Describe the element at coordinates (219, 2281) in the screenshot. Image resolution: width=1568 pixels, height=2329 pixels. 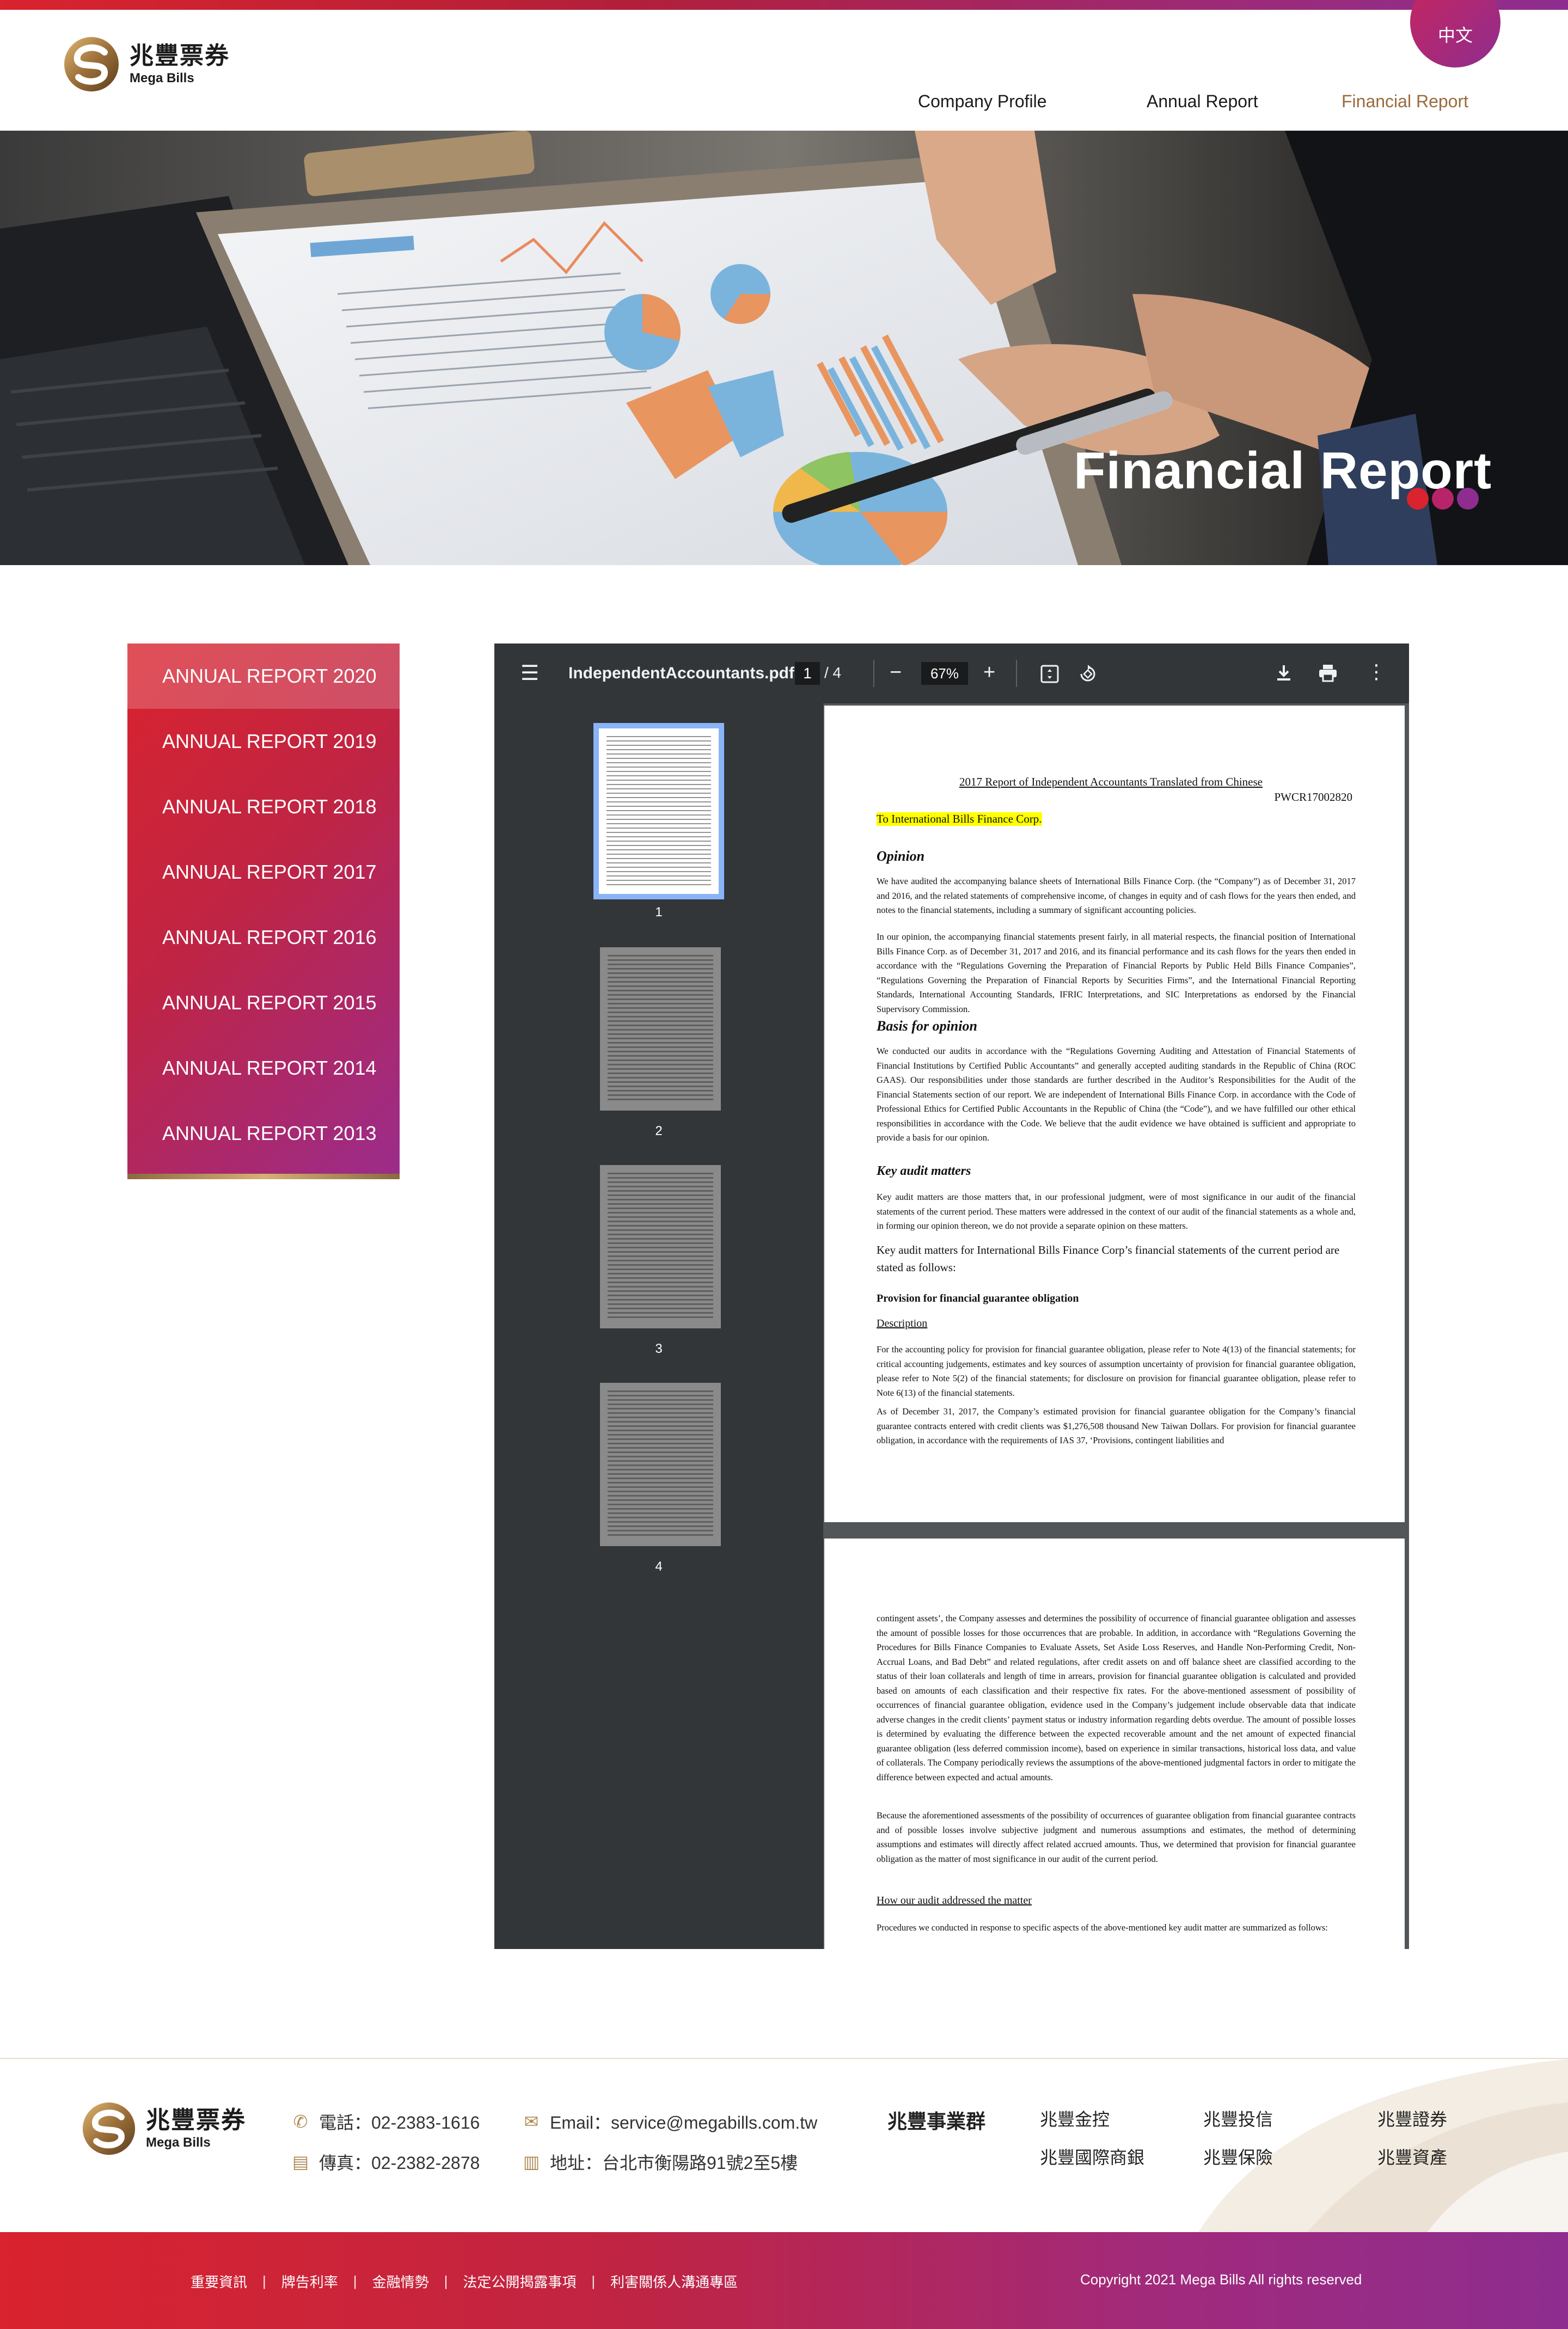
I see `footer-link-important-info: 重要資訊` at that location.